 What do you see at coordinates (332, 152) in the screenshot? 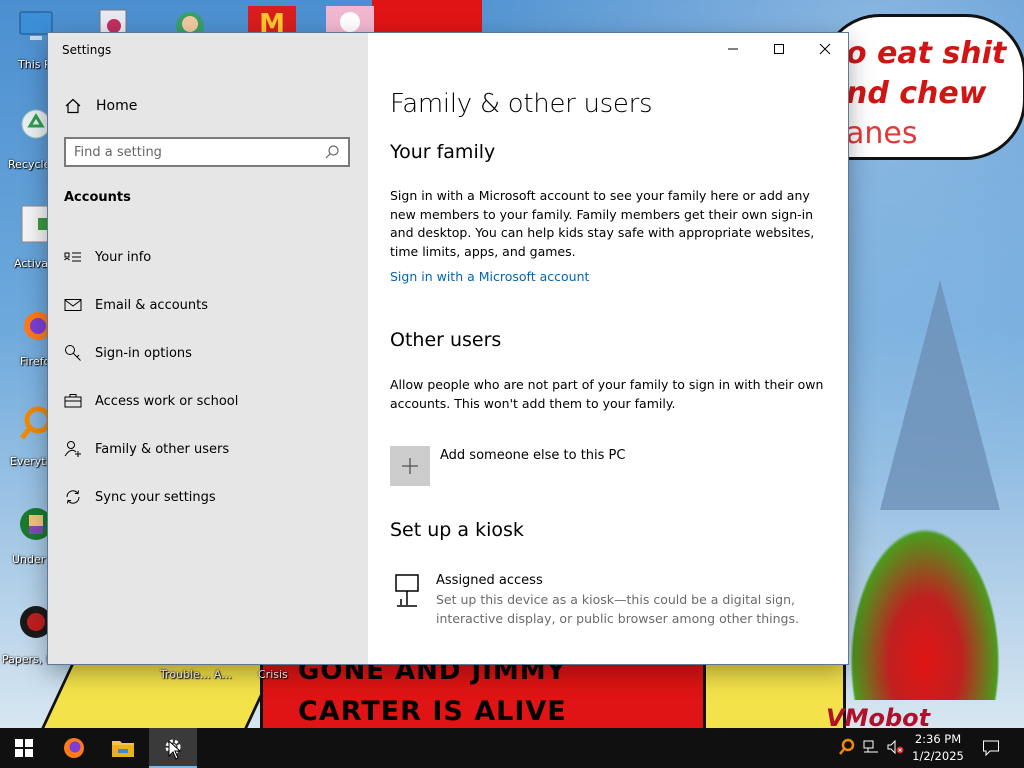
I see `search-icon` at bounding box center [332, 152].